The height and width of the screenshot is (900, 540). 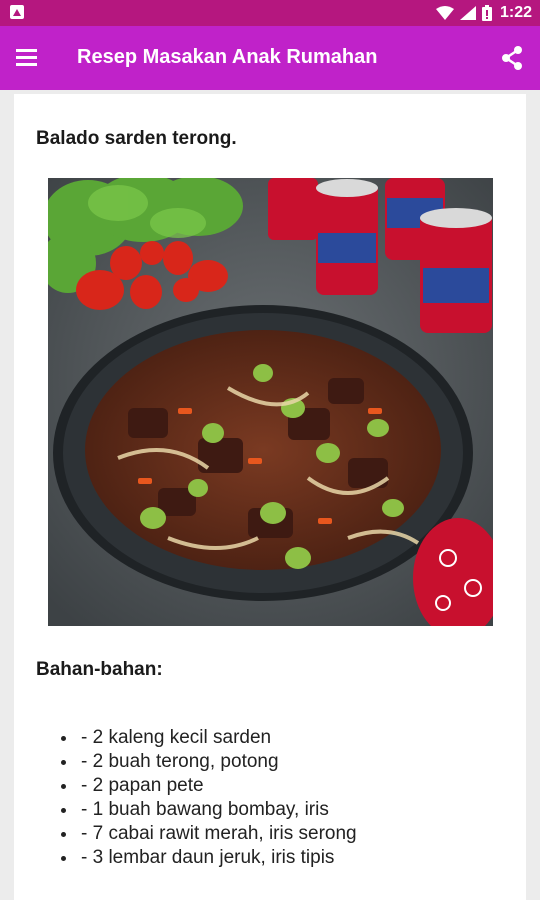 I want to click on signal-icon, so click(x=467, y=13).